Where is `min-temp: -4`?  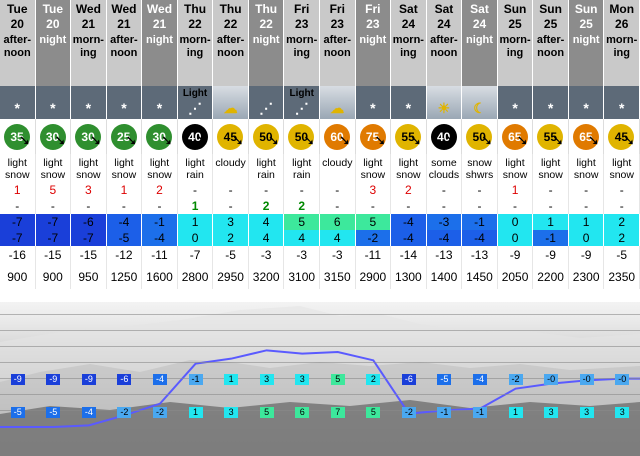 min-temp: -4 is located at coordinates (409, 238).